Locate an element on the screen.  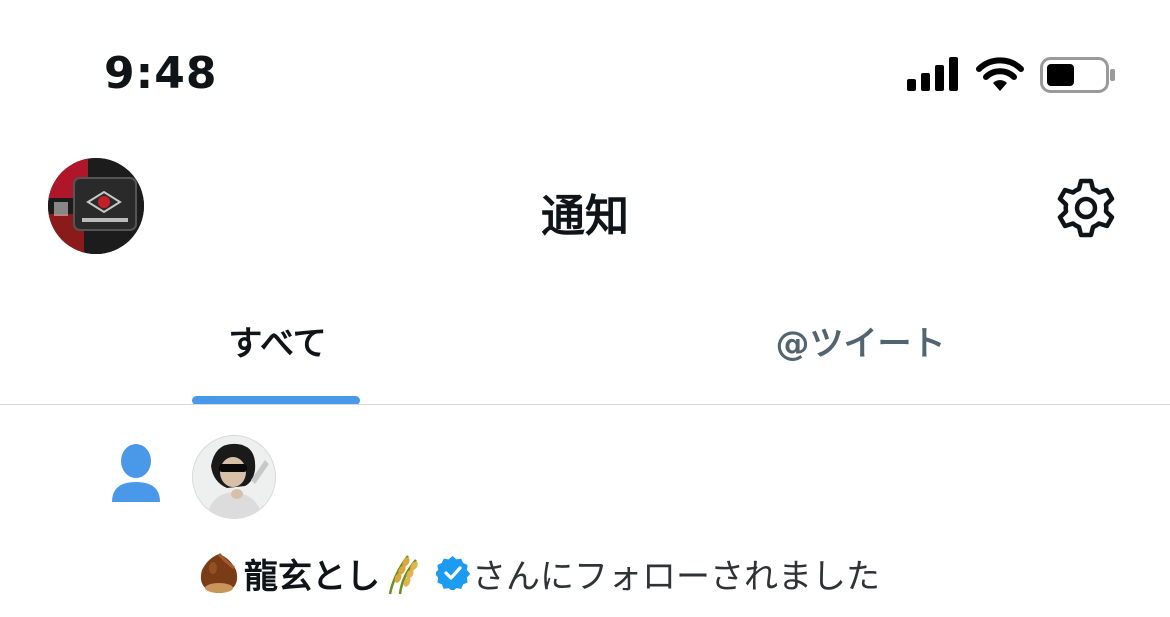
follower-name: 龍玄とし is located at coordinates (312, 573).